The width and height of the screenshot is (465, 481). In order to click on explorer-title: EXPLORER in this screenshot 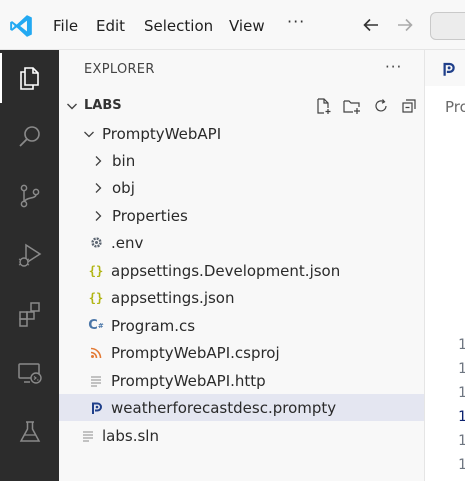, I will do `click(119, 69)`.